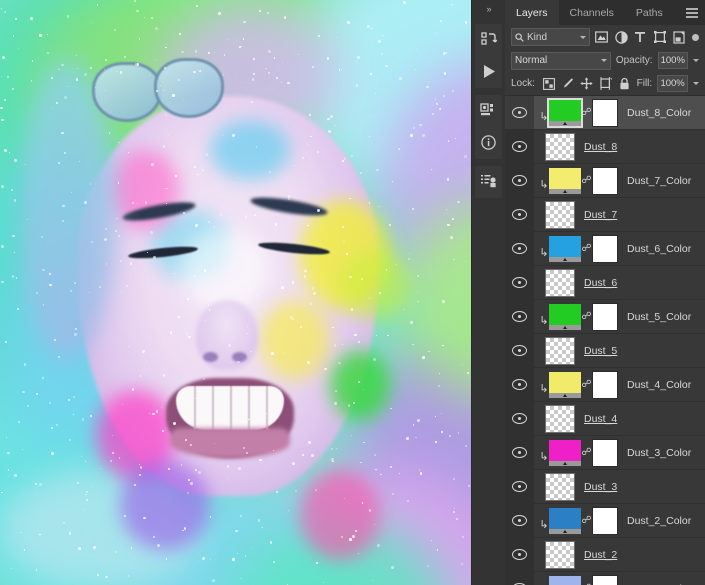 Image resolution: width=705 pixels, height=585 pixels. What do you see at coordinates (621, 37) in the screenshot?
I see `adjustment-layer-filter-icon` at bounding box center [621, 37].